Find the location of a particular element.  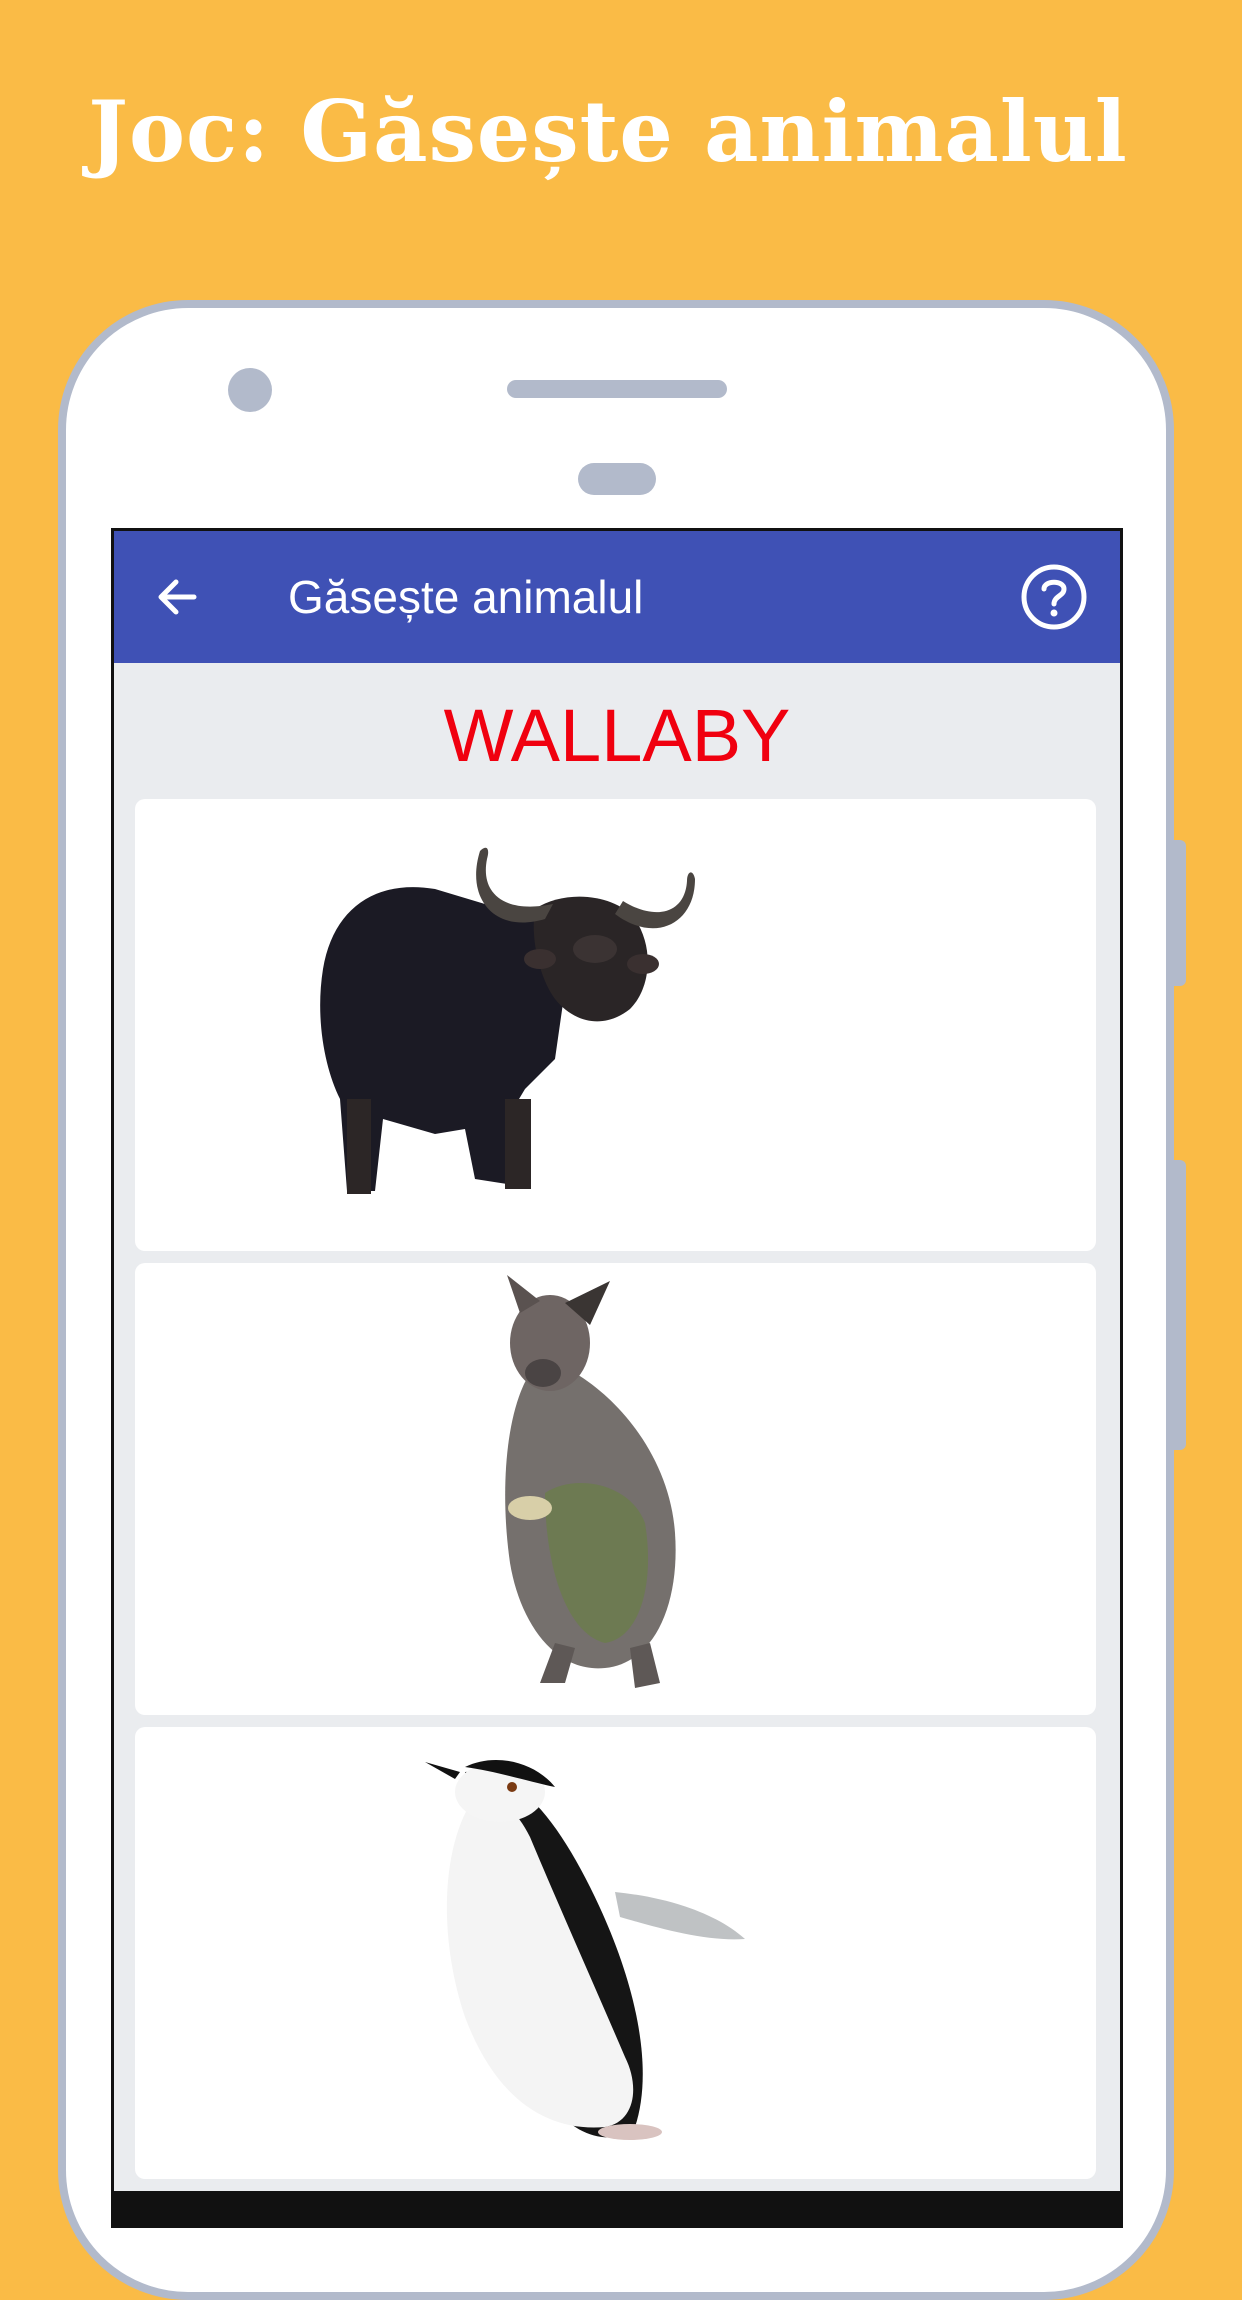

back-button is located at coordinates (178, 597).